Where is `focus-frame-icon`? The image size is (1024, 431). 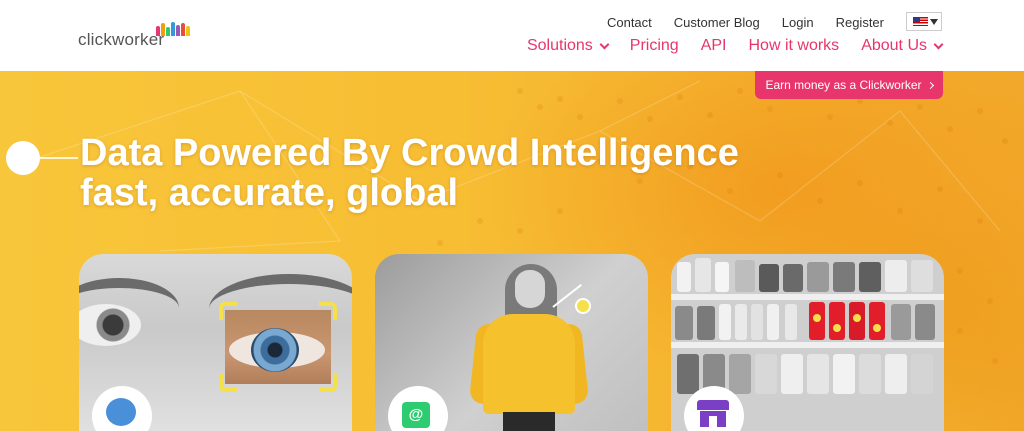
focus-frame-icon is located at coordinates (278, 347).